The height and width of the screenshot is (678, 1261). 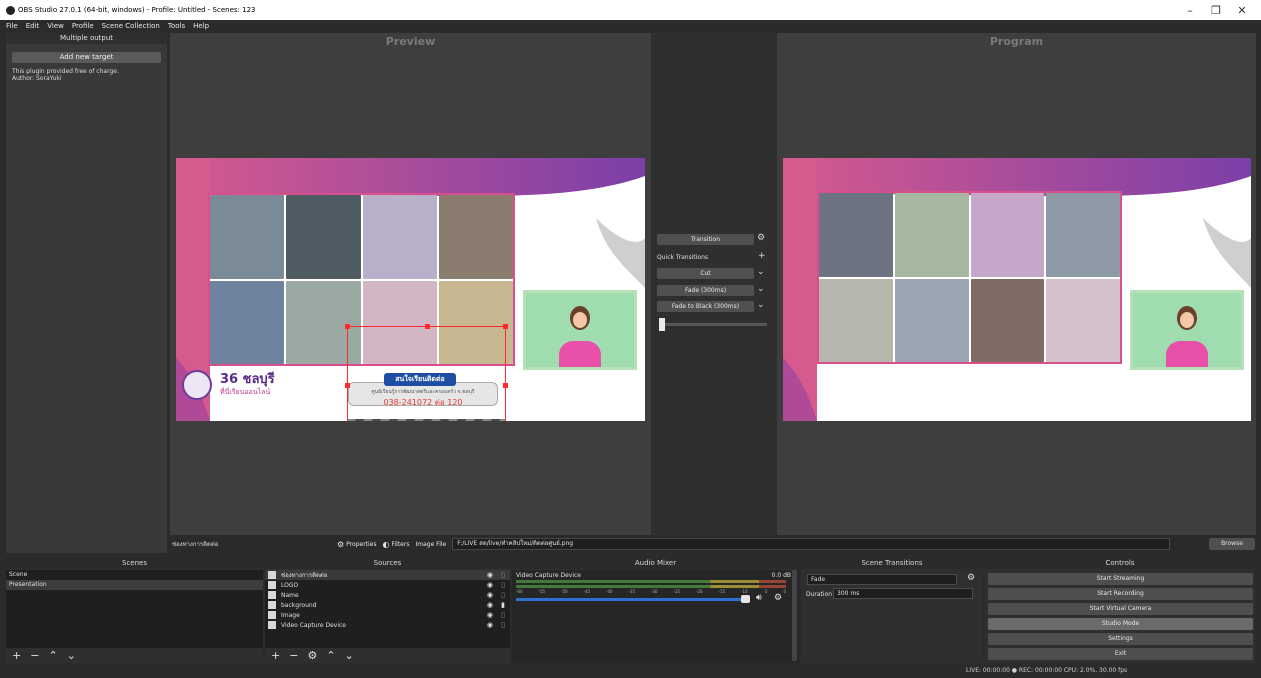 I want to click on properties-button: ⚙ Properties, so click(x=357, y=544).